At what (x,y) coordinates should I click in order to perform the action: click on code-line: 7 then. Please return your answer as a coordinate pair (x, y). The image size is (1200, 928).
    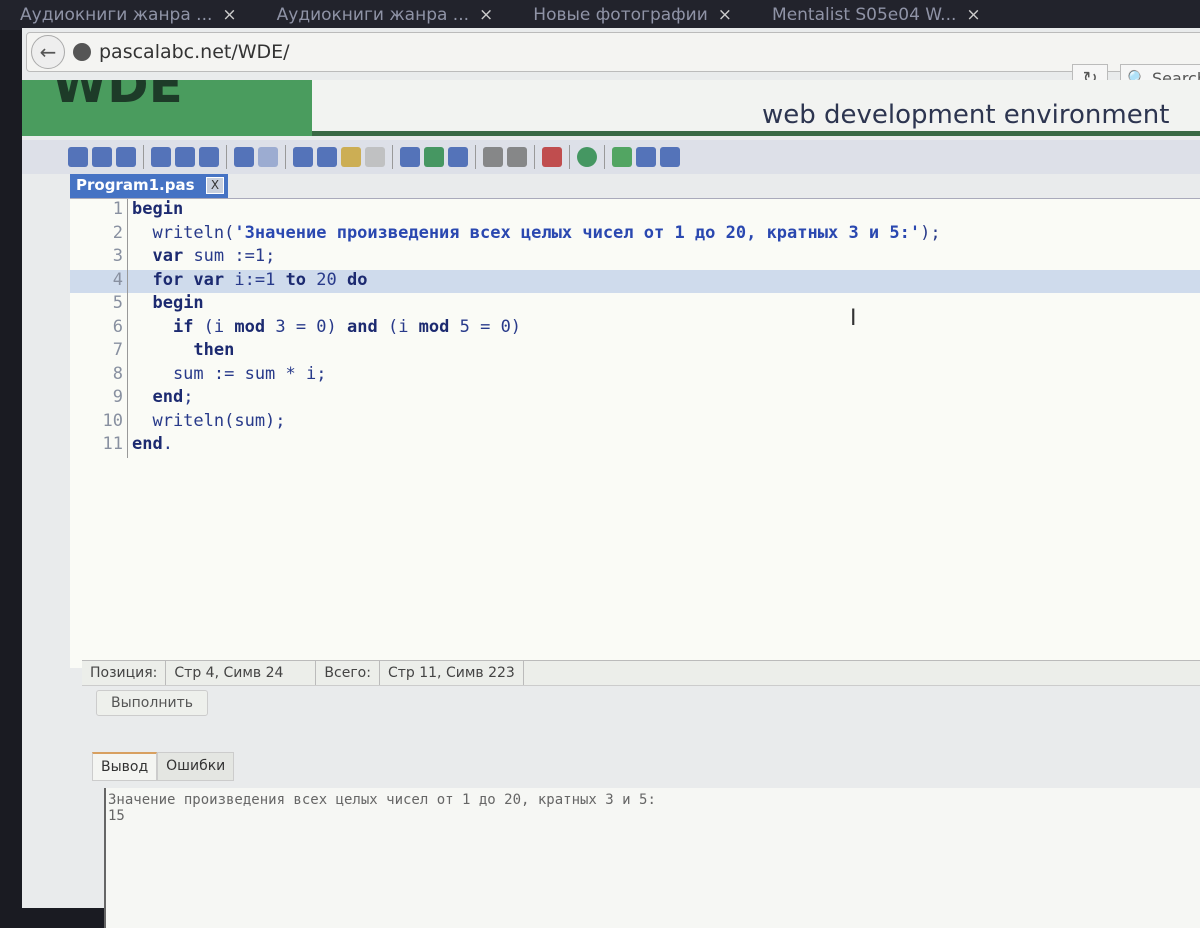
    Looking at the image, I should click on (635, 352).